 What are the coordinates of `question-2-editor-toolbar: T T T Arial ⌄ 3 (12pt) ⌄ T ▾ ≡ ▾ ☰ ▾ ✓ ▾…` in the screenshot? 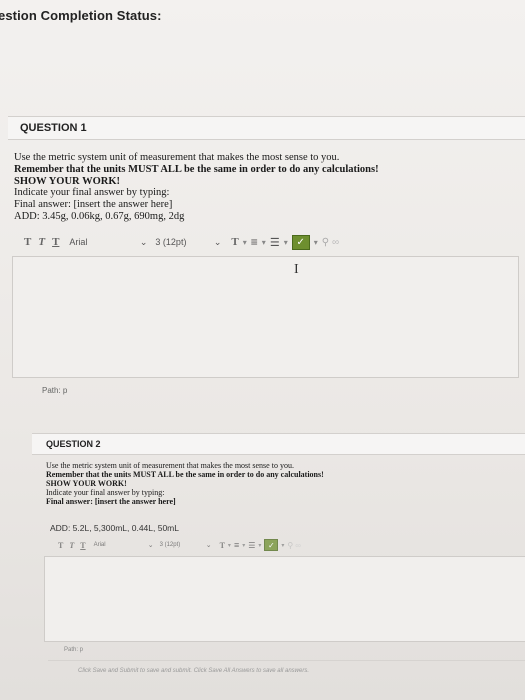 It's located at (179, 545).